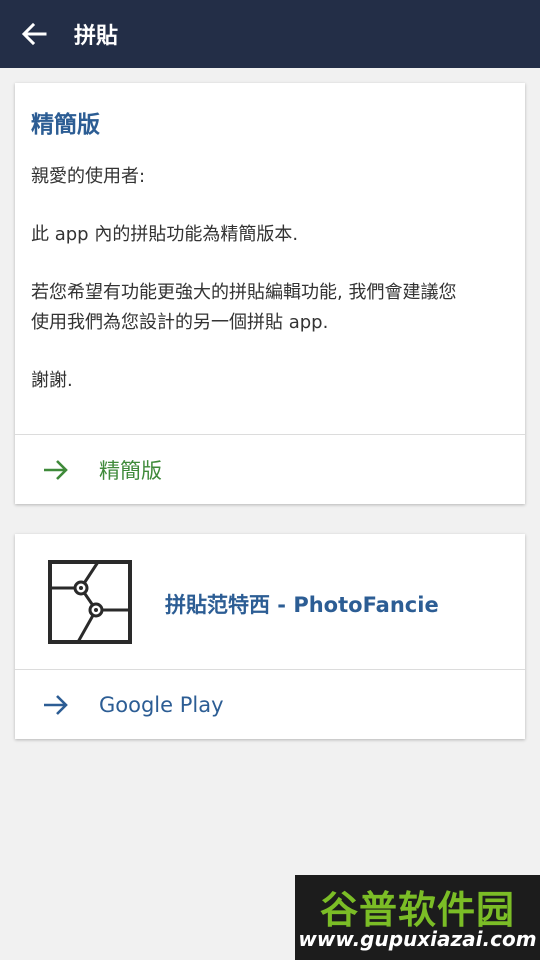 The height and width of the screenshot is (960, 540). Describe the element at coordinates (96, 36) in the screenshot. I see `page-title: 拼貼` at that location.